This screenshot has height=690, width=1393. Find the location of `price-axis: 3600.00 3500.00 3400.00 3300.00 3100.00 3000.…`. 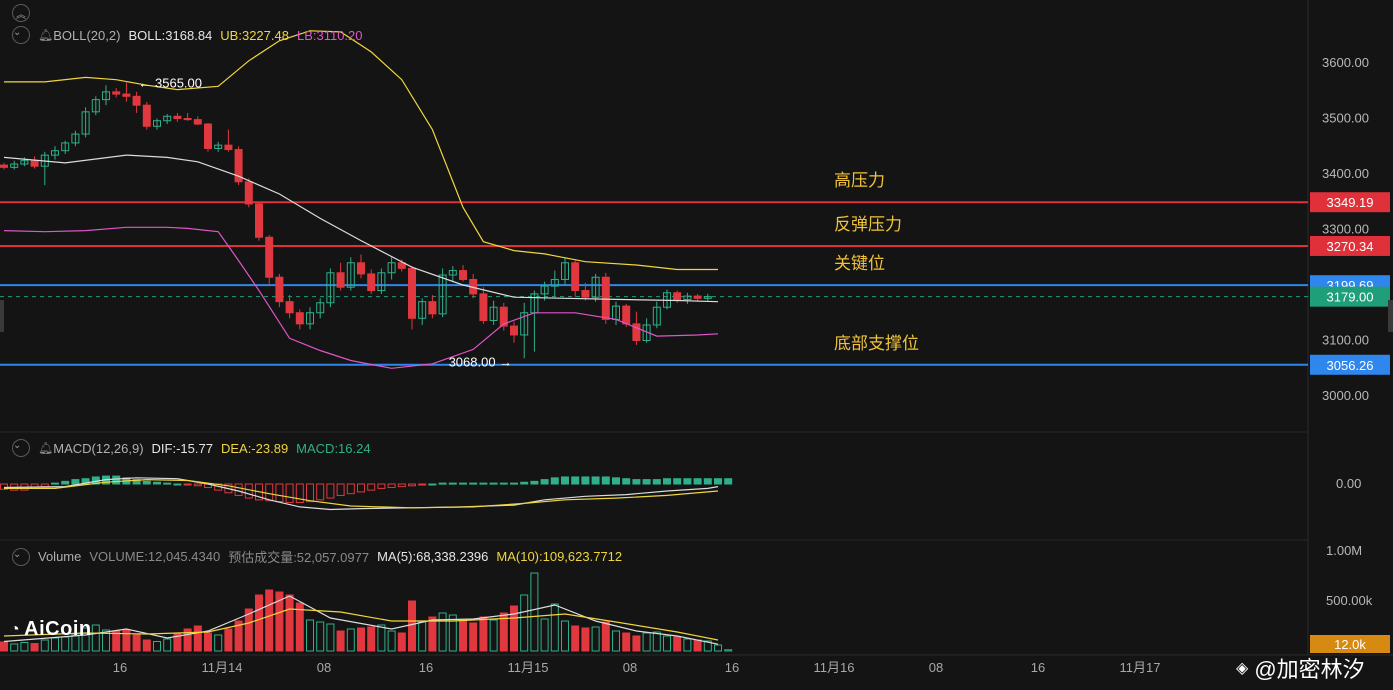

price-axis: 3600.00 3500.00 3400.00 3300.00 3100.00 3000.… is located at coordinates (1347, 331).